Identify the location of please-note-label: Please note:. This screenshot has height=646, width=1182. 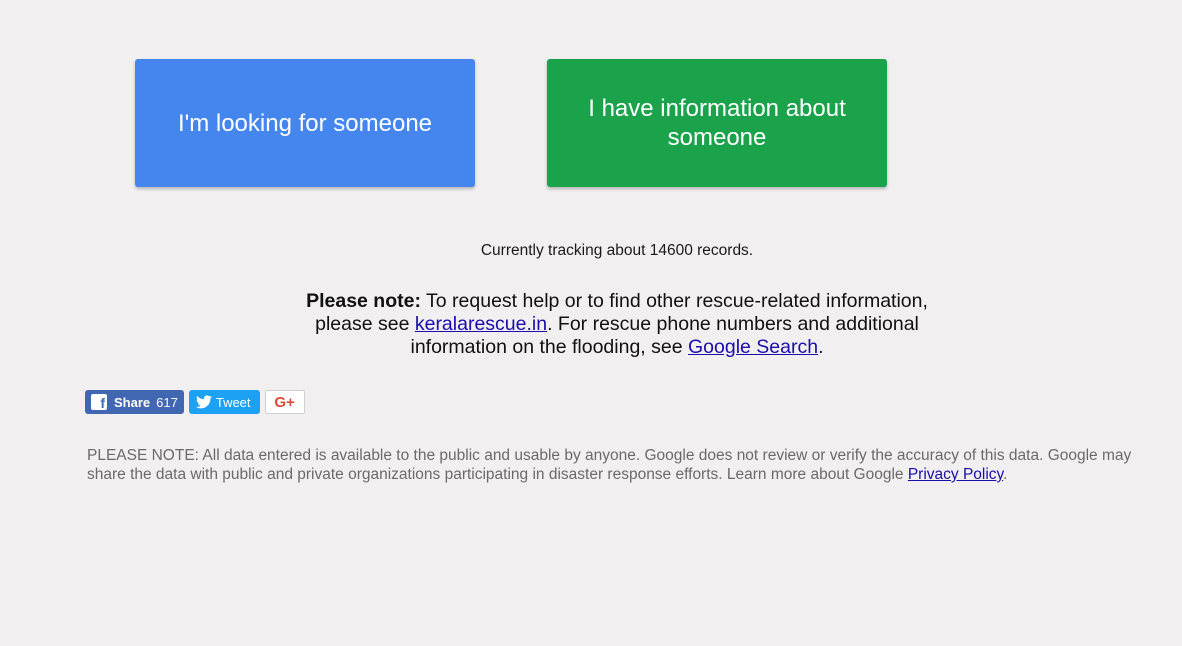
(363, 301).